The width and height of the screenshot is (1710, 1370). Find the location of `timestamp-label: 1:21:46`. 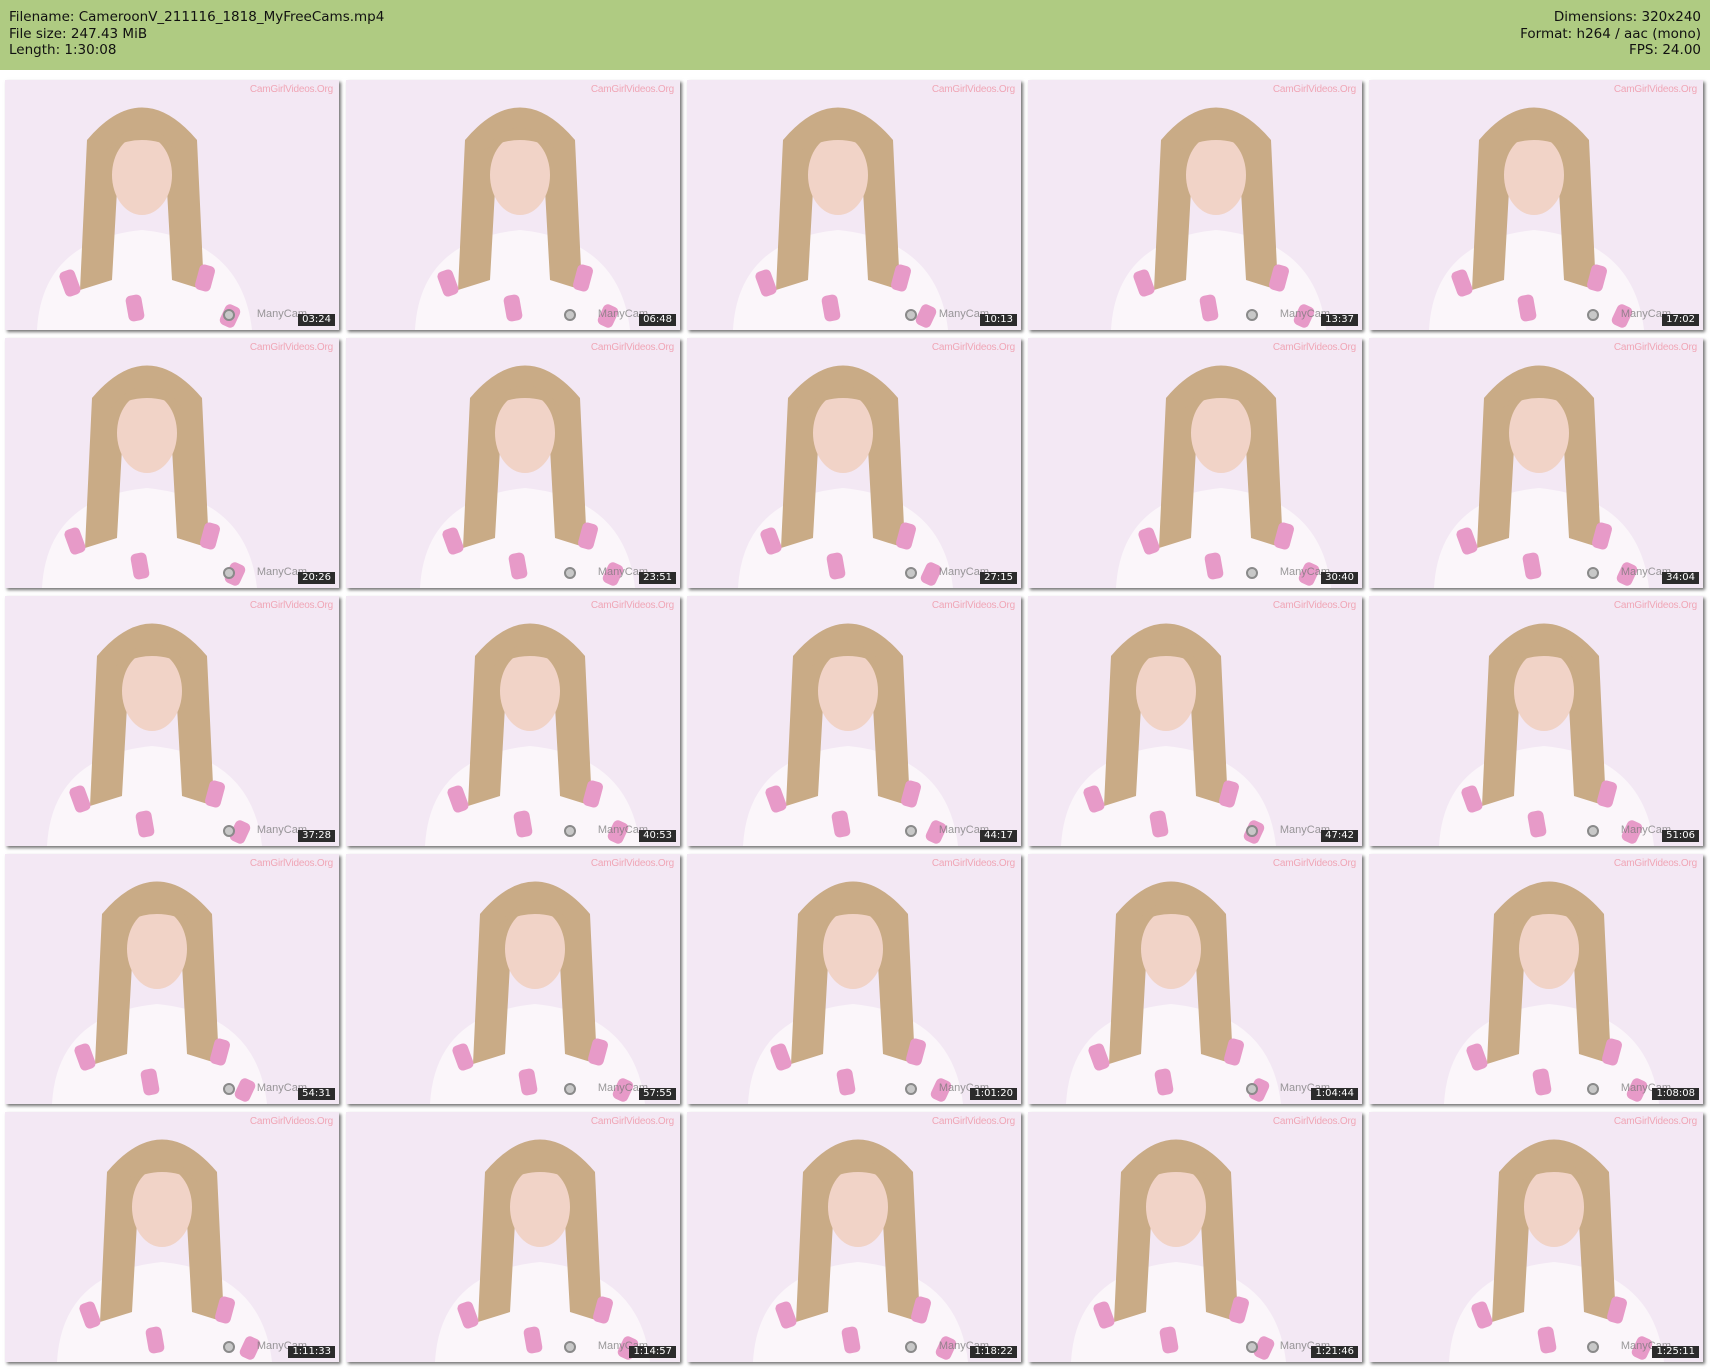

timestamp-label: 1:21:46 is located at coordinates (1334, 1352).